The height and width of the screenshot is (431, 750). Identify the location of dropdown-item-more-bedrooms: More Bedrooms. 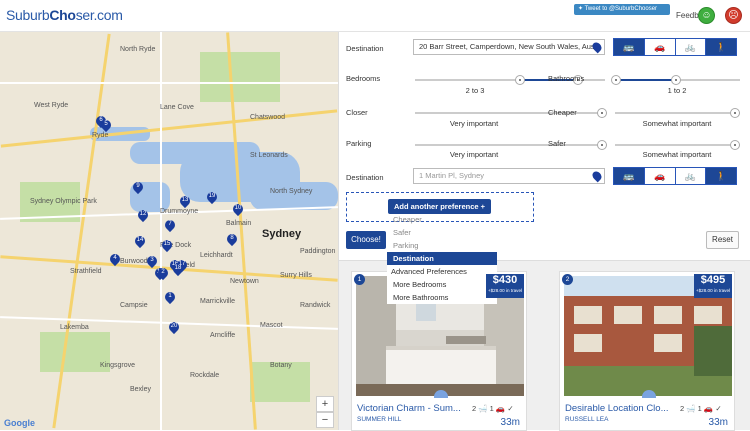
(442, 284).